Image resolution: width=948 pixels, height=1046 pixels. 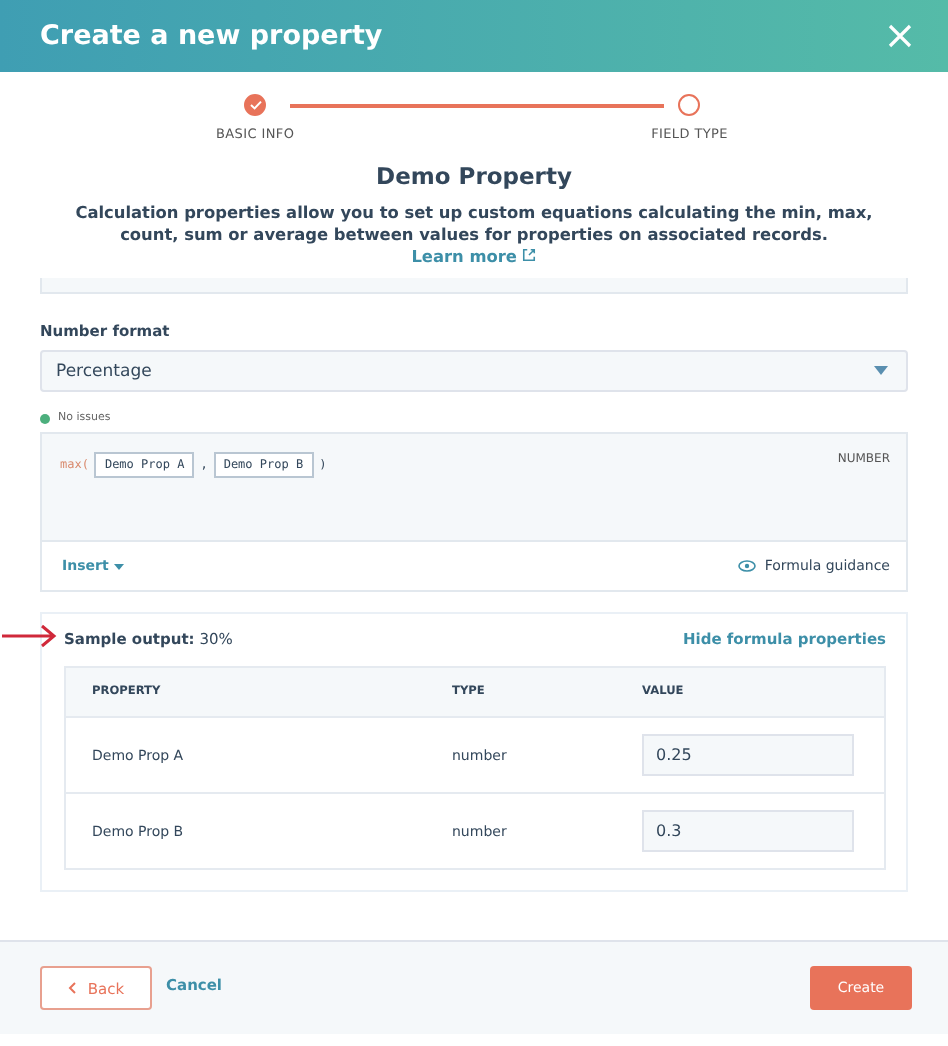 I want to click on window-title: Create a new property, so click(x=211, y=36).